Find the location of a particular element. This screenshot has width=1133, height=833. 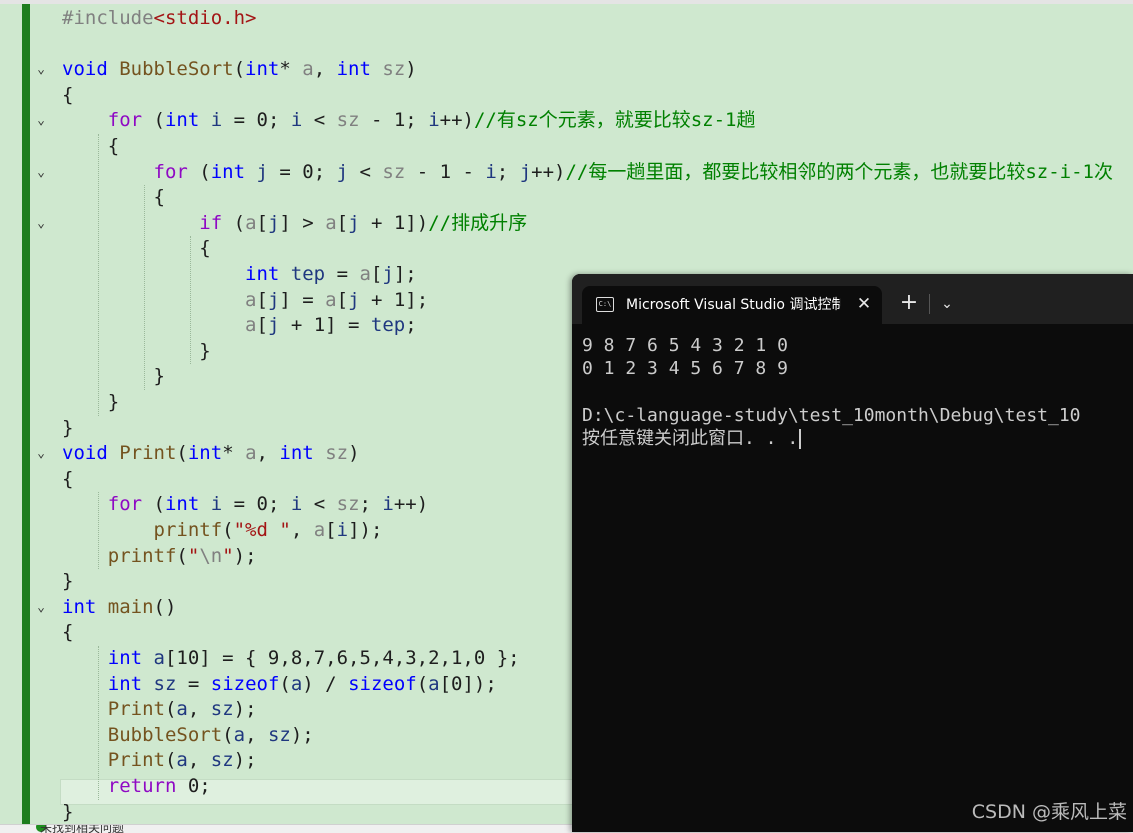

close-tab-button: ✕ is located at coordinates (864, 304).